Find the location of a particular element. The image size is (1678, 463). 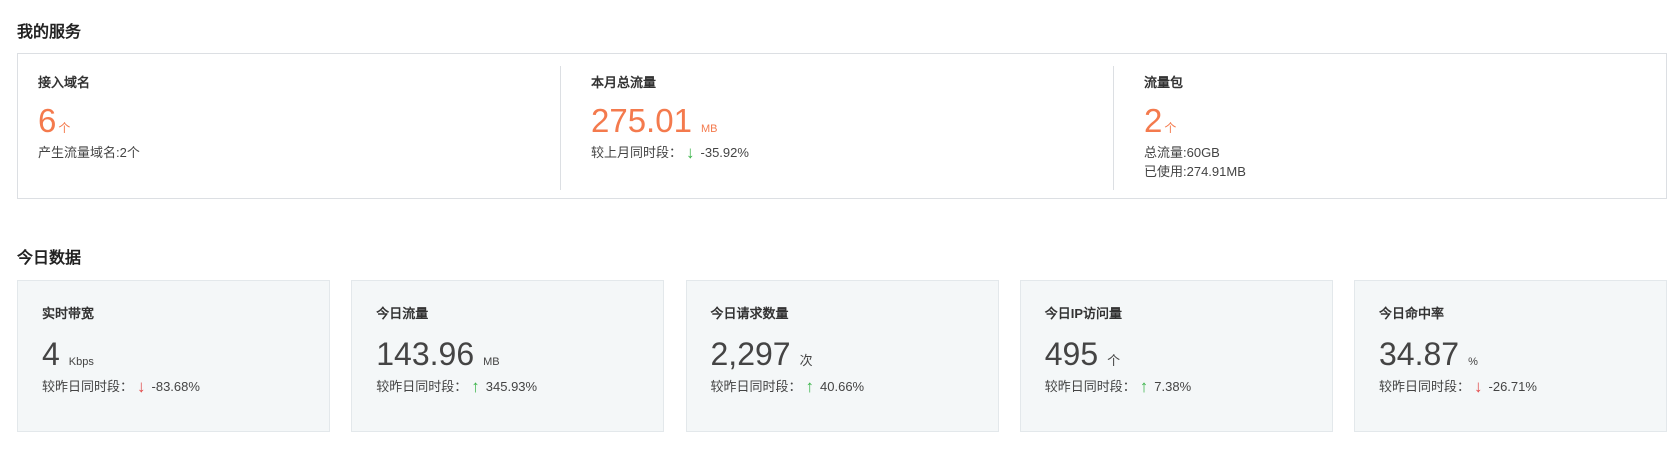

card-value: 4 Kbps is located at coordinates (185, 354).